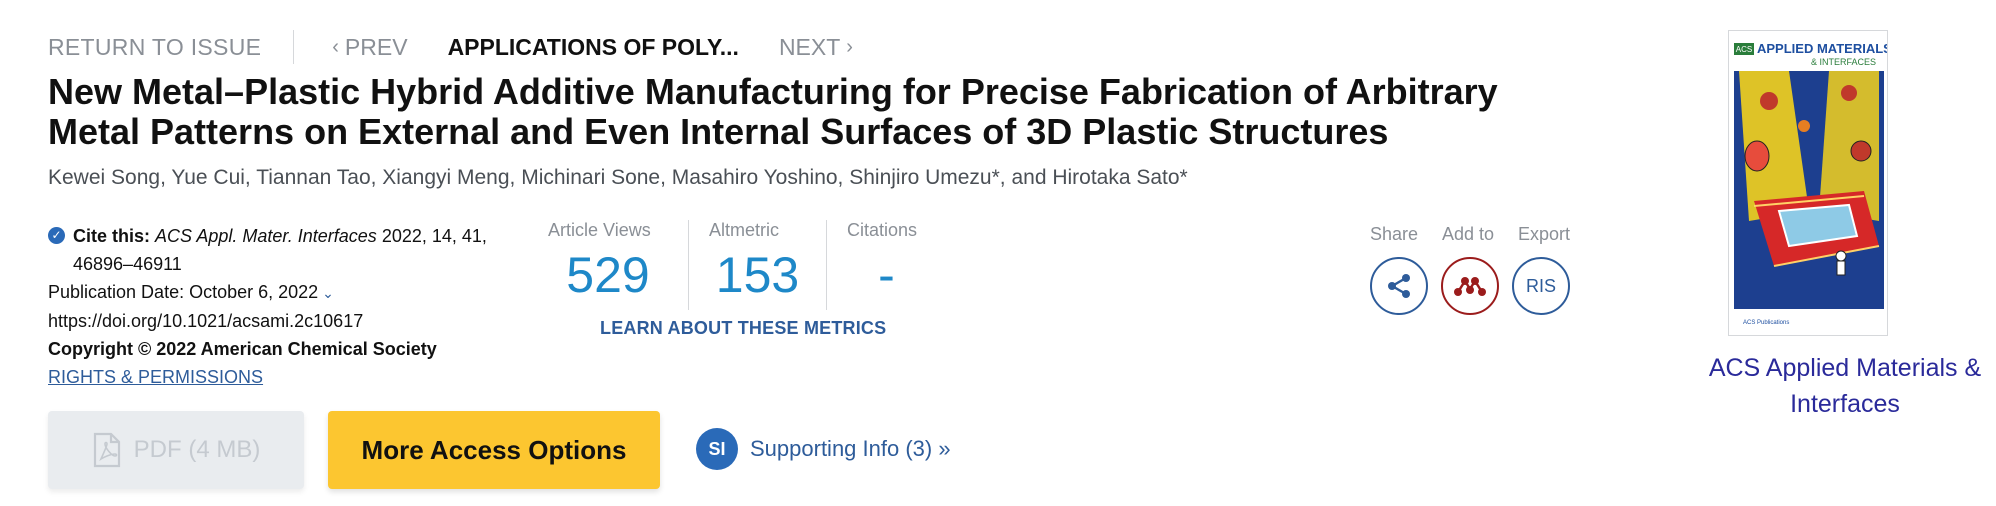  What do you see at coordinates (599, 230) in the screenshot?
I see `metric-label: Article Views` at bounding box center [599, 230].